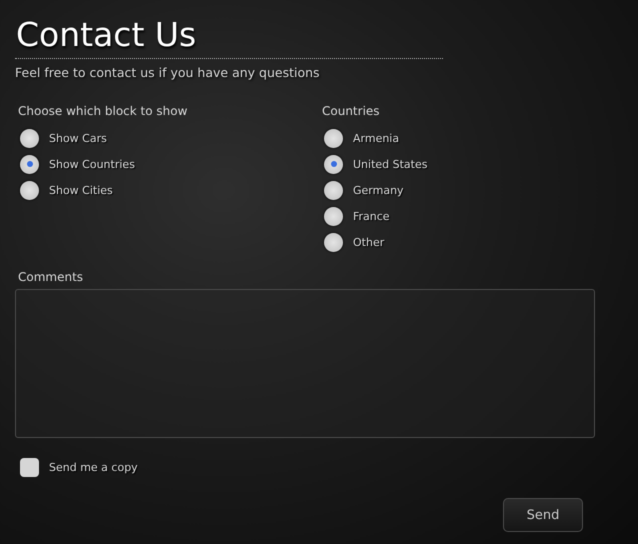 The width and height of the screenshot is (638, 544). What do you see at coordinates (92, 164) in the screenshot?
I see `radio-label: Show Countries` at bounding box center [92, 164].